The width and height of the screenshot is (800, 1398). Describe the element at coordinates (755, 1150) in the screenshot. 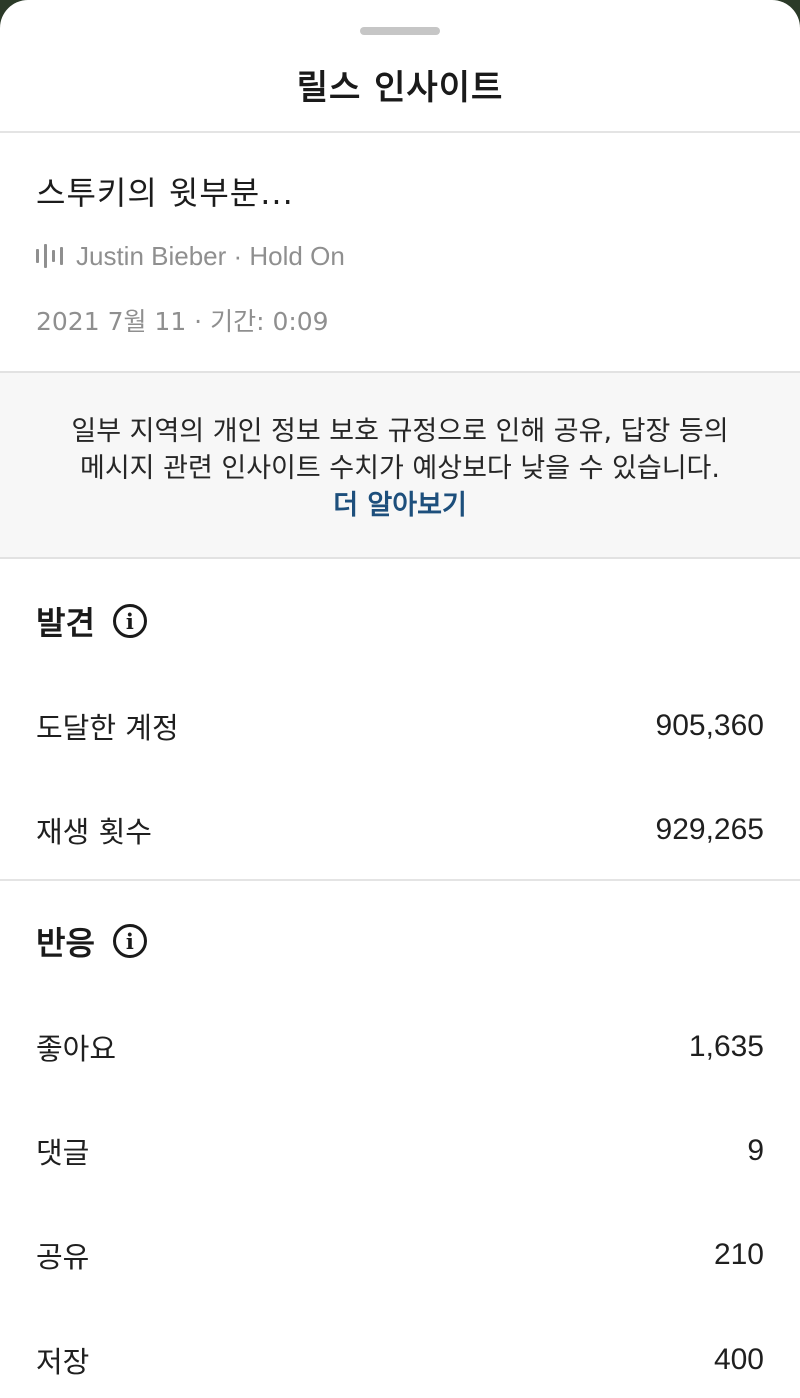

I see `metric-value: 9` at that location.